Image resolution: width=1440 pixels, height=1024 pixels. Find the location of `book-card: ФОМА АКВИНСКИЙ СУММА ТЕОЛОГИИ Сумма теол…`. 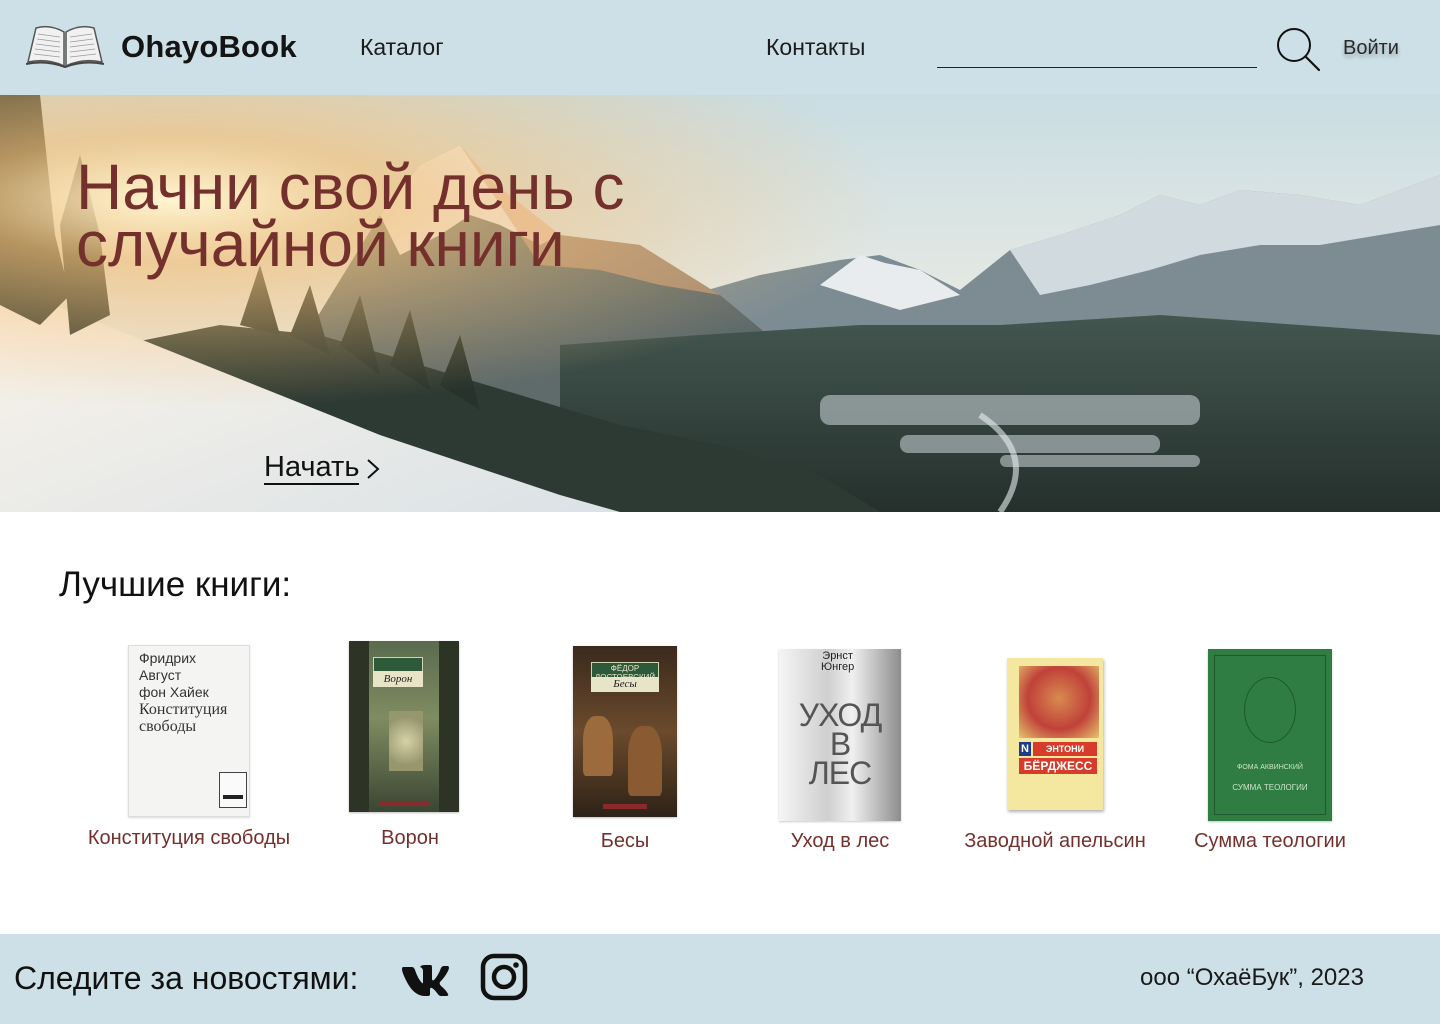

book-card: ФОМА АКВИНСКИЙ СУММА ТЕОЛОГИИ Сумма теол… is located at coordinates (1270, 755).